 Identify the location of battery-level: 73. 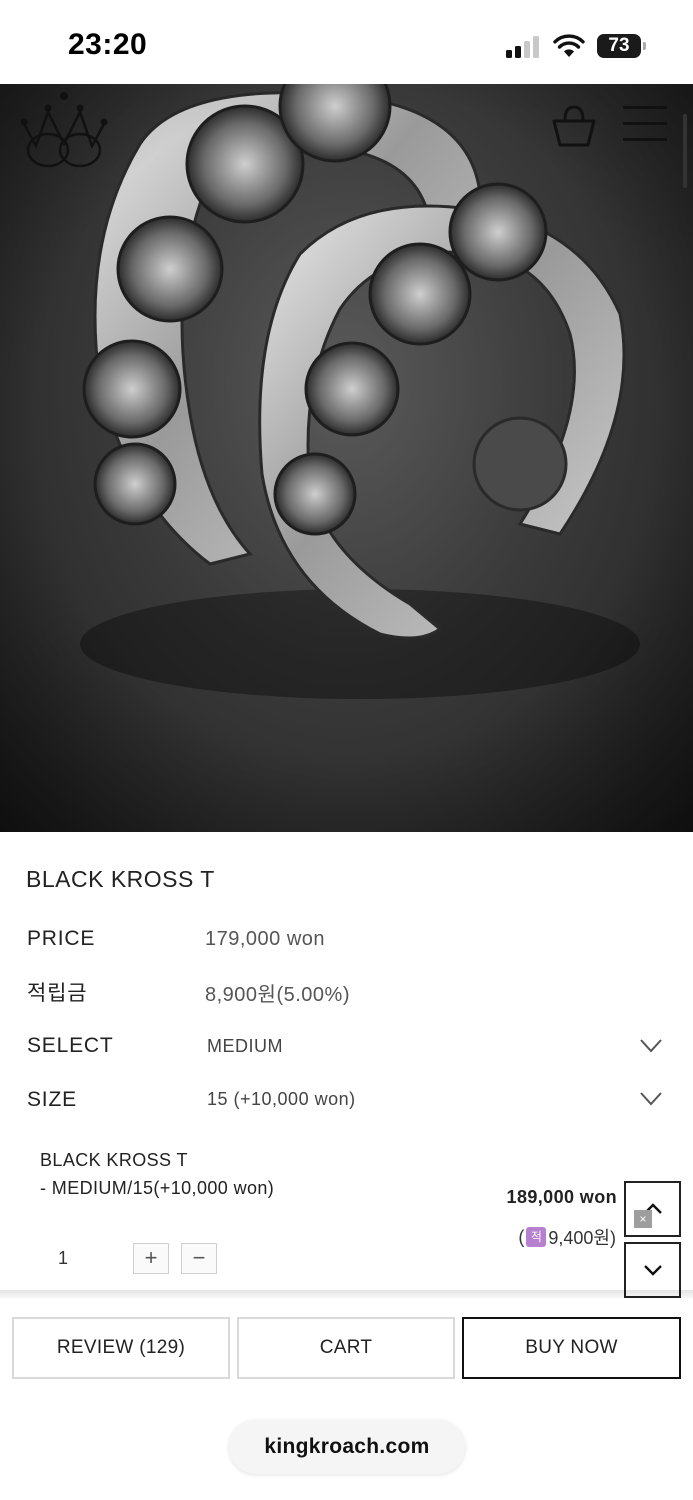
(619, 45).